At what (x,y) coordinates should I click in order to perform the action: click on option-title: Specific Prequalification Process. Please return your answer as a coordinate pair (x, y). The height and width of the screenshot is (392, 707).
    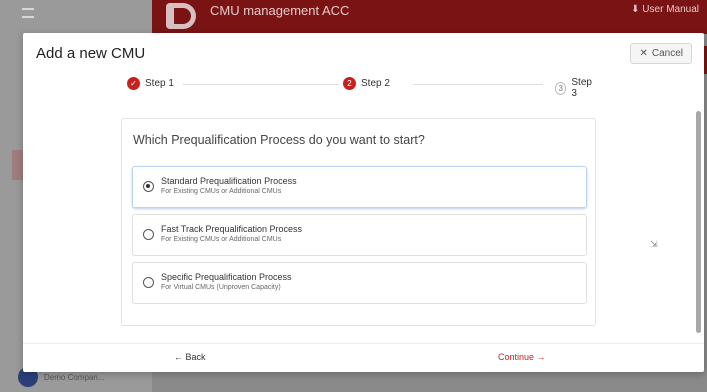
    Looking at the image, I should click on (226, 277).